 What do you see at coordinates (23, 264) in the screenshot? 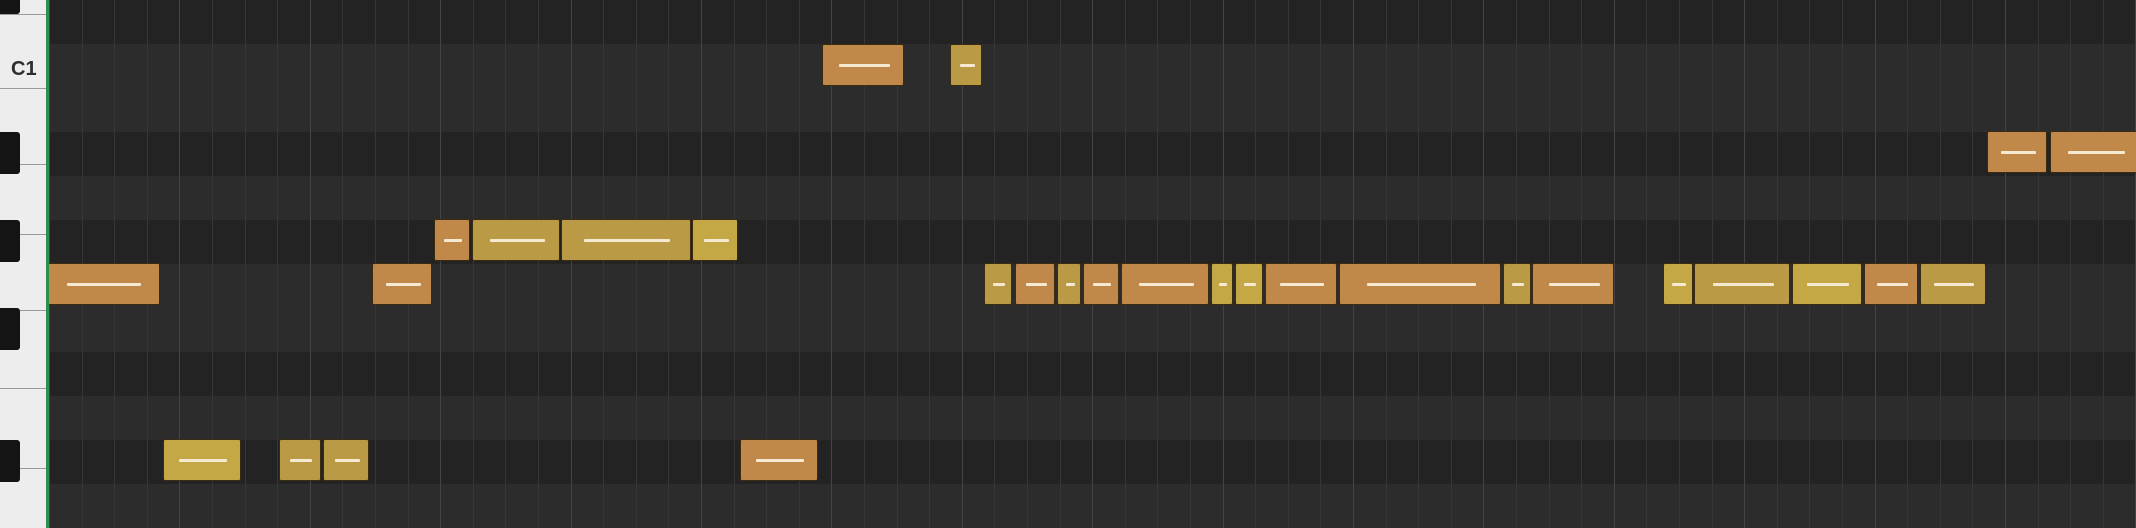
I see `piano-keyboard: C1` at bounding box center [23, 264].